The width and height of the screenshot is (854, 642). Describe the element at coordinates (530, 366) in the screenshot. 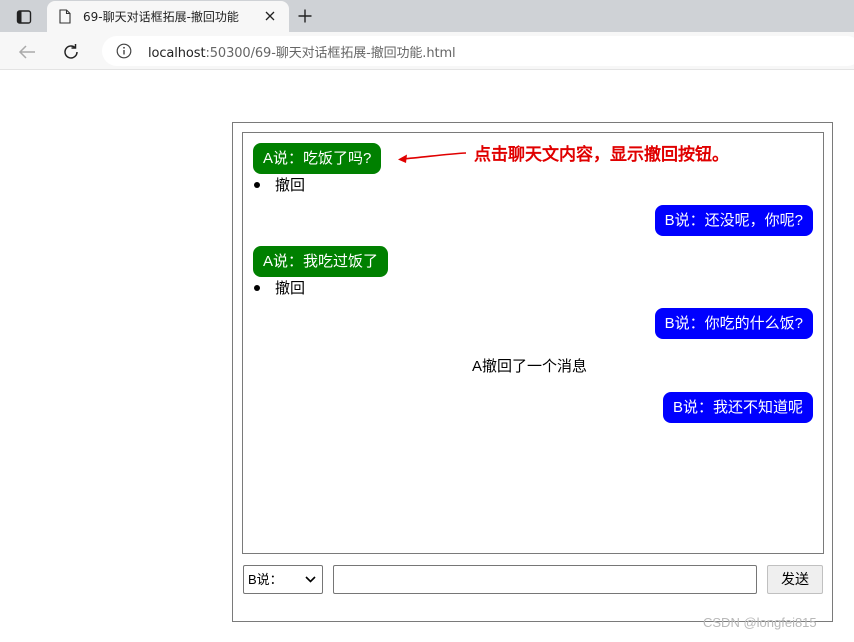

I see `recall-notice: A撤回了一个消息` at that location.